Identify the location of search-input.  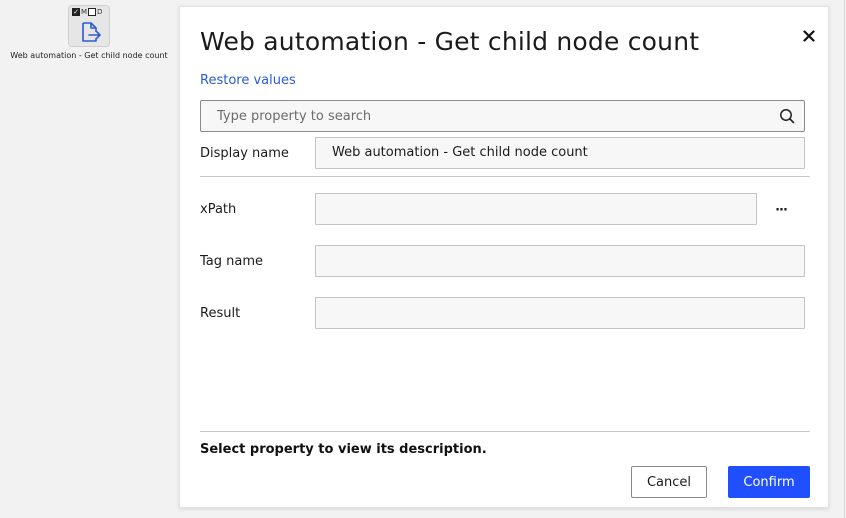
(486, 116).